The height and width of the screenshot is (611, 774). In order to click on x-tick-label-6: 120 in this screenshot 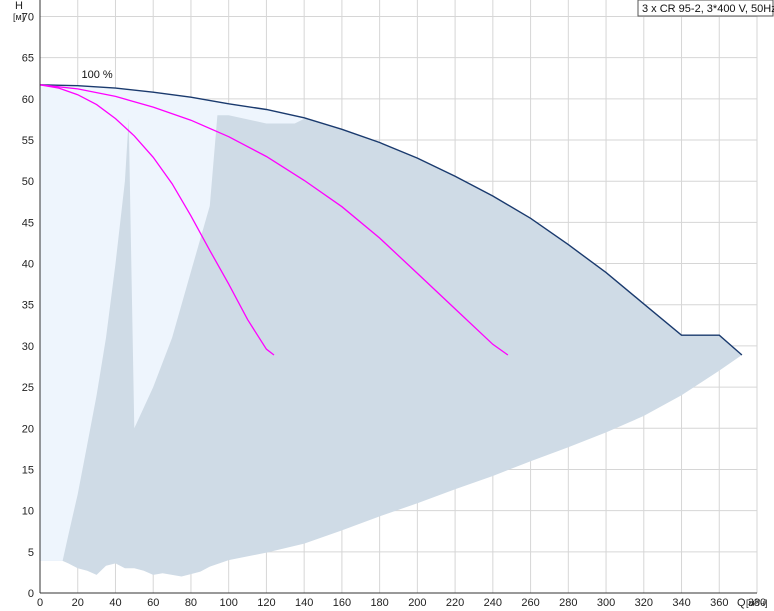, I will do `click(266, 603)`.